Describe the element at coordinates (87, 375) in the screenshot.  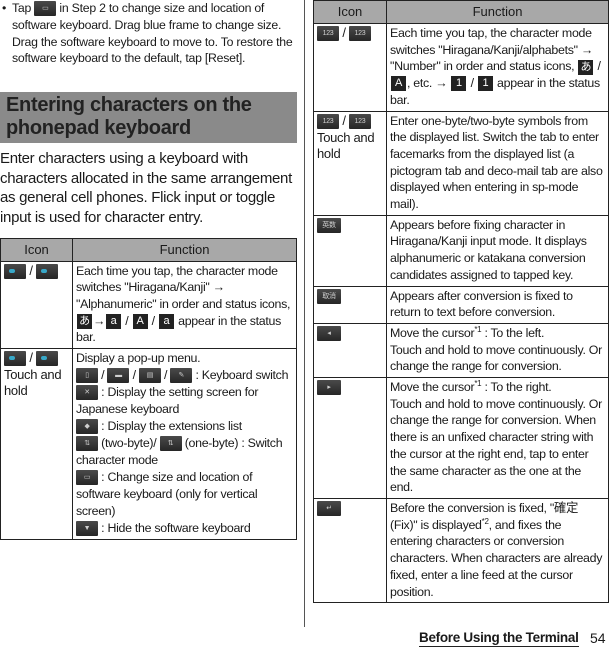
I see `keyboard-phonepad-icon: ▯` at that location.